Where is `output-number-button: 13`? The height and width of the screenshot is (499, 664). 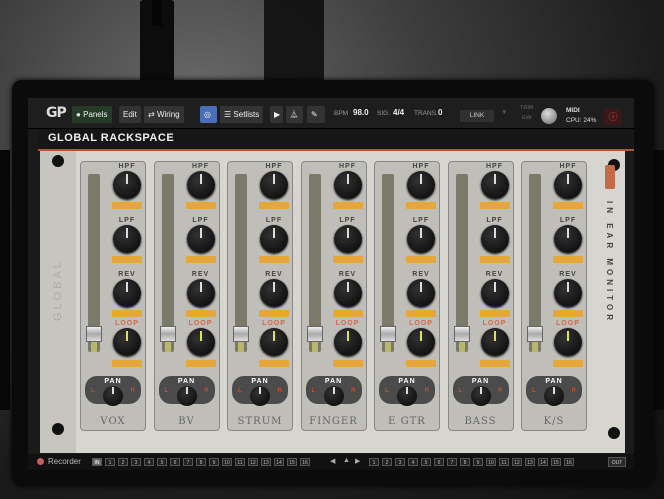
output-number-button: 13 is located at coordinates (530, 462).